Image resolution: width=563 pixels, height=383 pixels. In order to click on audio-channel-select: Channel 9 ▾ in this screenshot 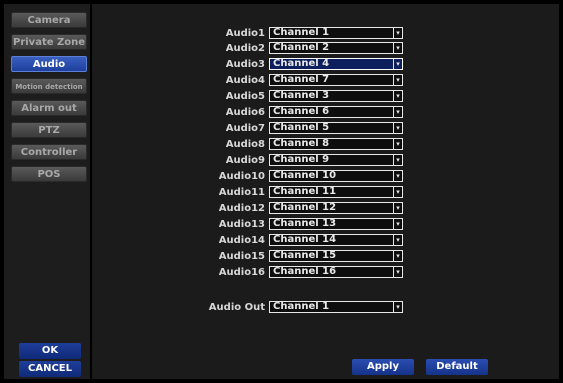, I will do `click(336, 160)`.